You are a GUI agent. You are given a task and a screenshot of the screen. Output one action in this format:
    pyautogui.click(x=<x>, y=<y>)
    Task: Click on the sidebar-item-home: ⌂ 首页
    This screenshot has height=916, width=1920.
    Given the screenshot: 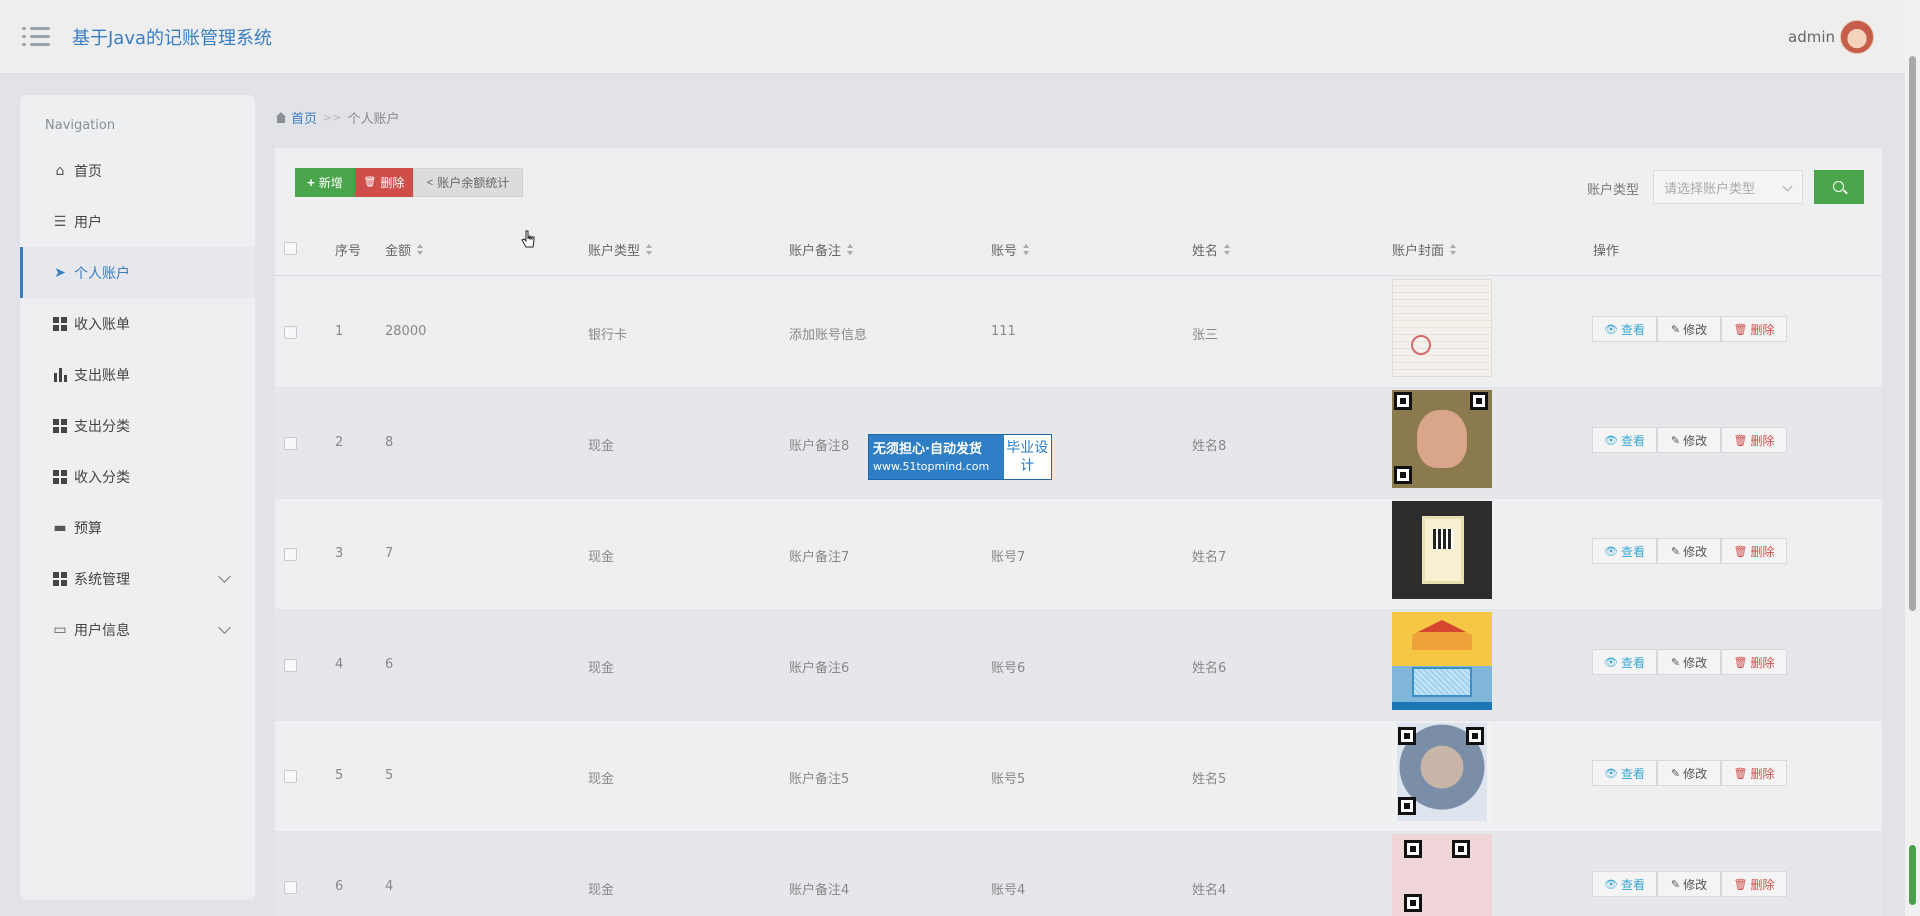 What is the action you would take?
    pyautogui.click(x=137, y=170)
    